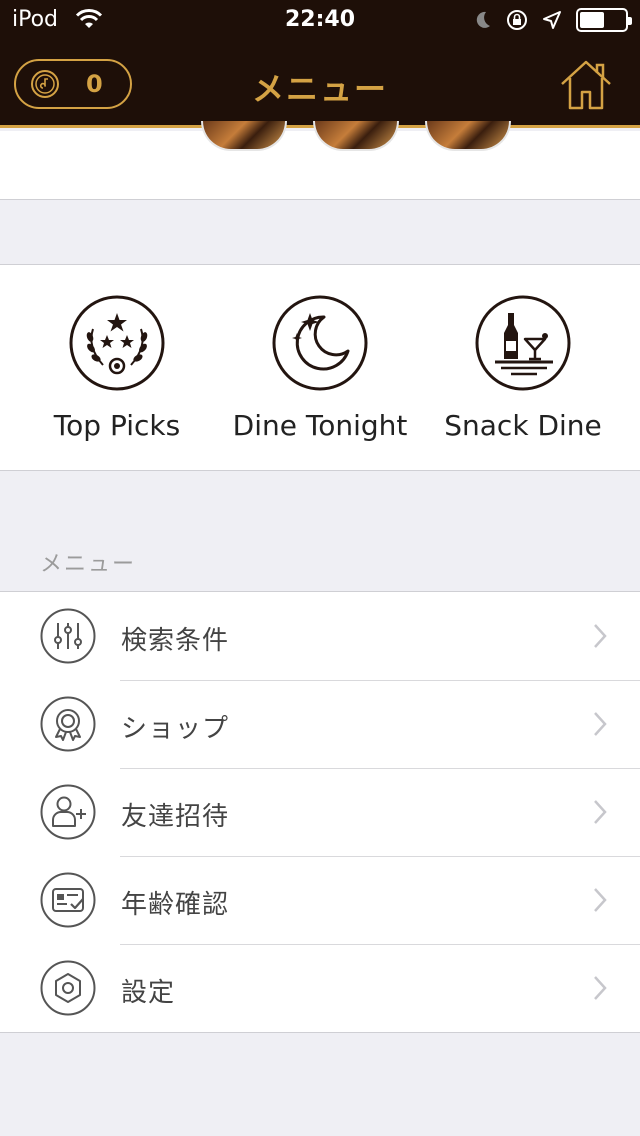 The image size is (640, 1136). What do you see at coordinates (175, 905) in the screenshot?
I see `menu-item-label: 年齢確認` at bounding box center [175, 905].